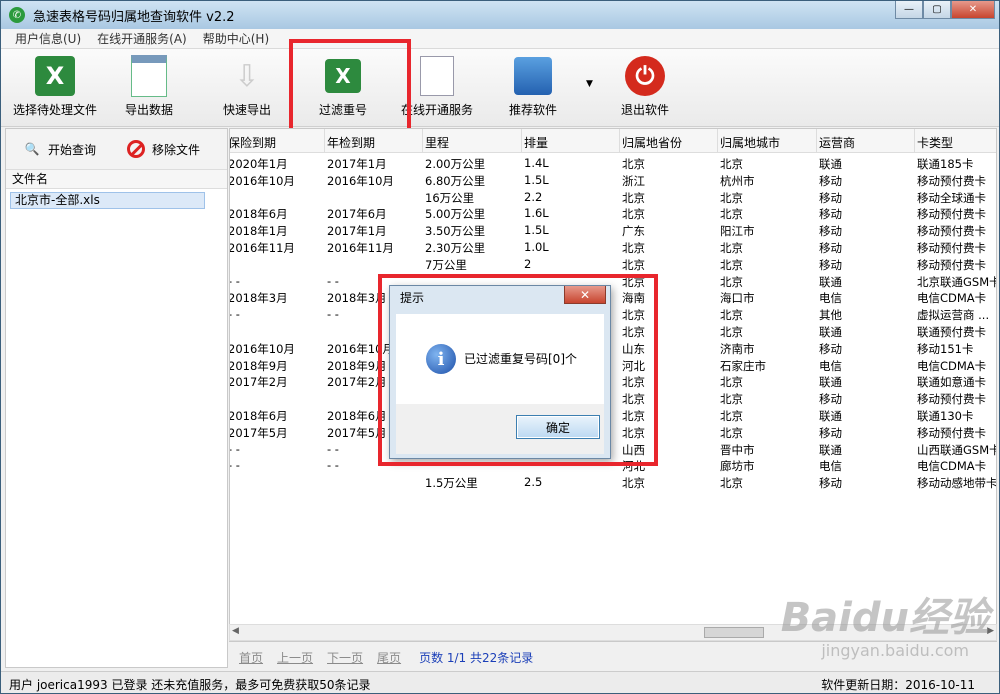 This screenshot has height=694, width=1000. What do you see at coordinates (613, 163) in the screenshot?
I see `table-row: 2020年1月 2017年1月 2.00万公里 1.4L 北京 北京 联通 联通185卡` at bounding box center [613, 163].